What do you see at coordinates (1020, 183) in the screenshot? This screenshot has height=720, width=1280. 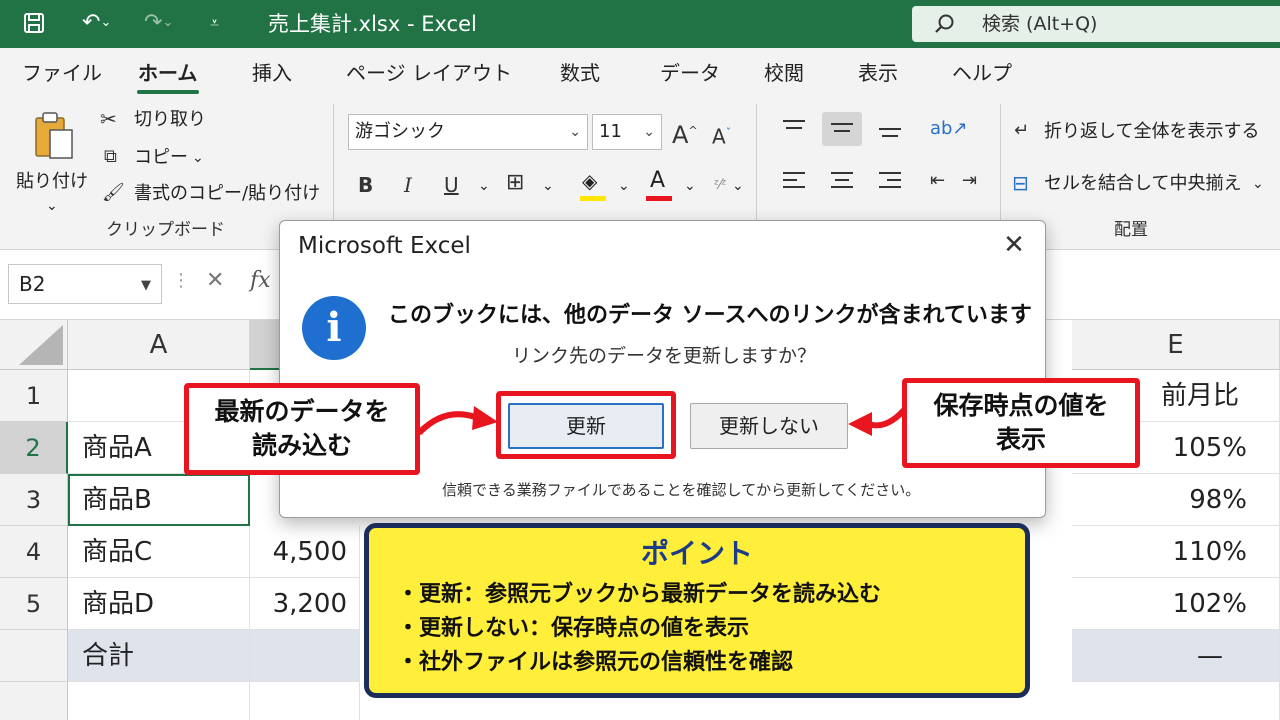 I see `merge-center-icon: ⊟` at bounding box center [1020, 183].